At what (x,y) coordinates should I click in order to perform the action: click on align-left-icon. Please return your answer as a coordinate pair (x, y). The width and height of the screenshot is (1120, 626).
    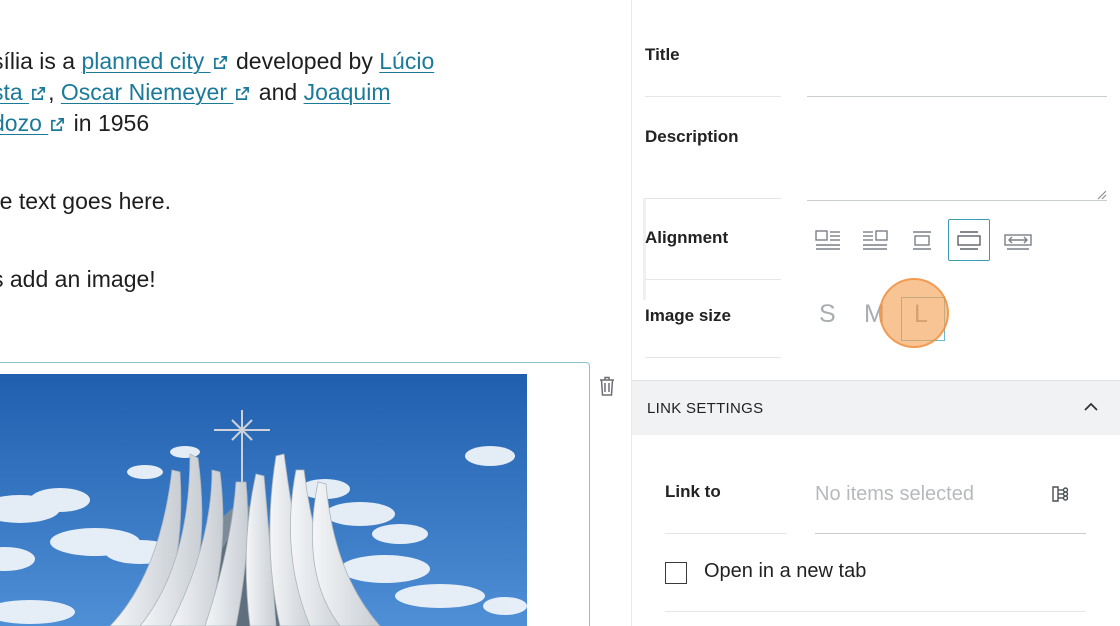
    Looking at the image, I should click on (827, 240).